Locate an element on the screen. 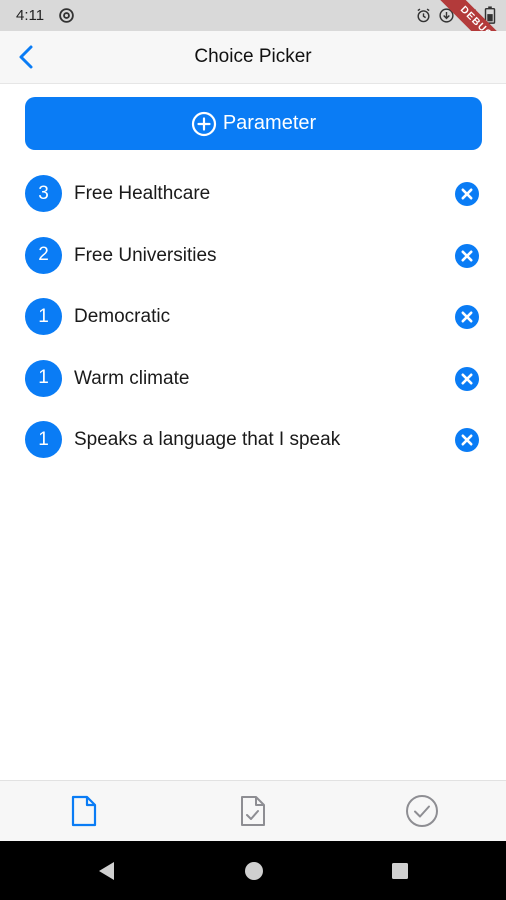 This screenshot has width=506, height=900. parameter-label: Democratic is located at coordinates (122, 316).